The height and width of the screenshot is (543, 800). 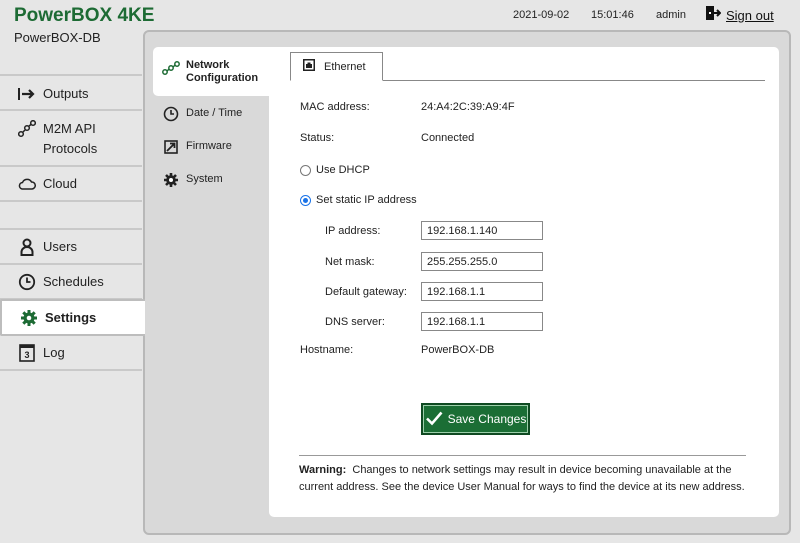 What do you see at coordinates (27, 94) in the screenshot?
I see `outputs-icon` at bounding box center [27, 94].